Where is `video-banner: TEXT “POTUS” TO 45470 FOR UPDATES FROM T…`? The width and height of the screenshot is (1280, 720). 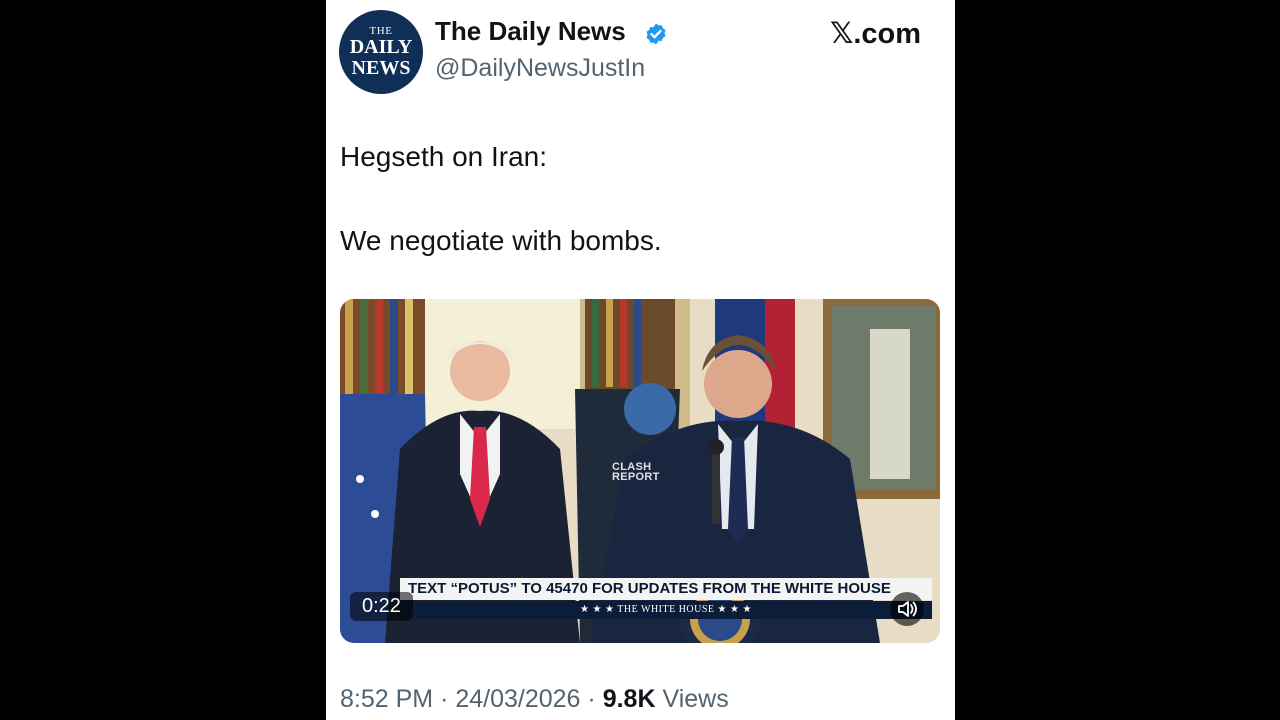 video-banner: TEXT “POTUS” TO 45470 FOR UPDATES FROM T… is located at coordinates (666, 589).